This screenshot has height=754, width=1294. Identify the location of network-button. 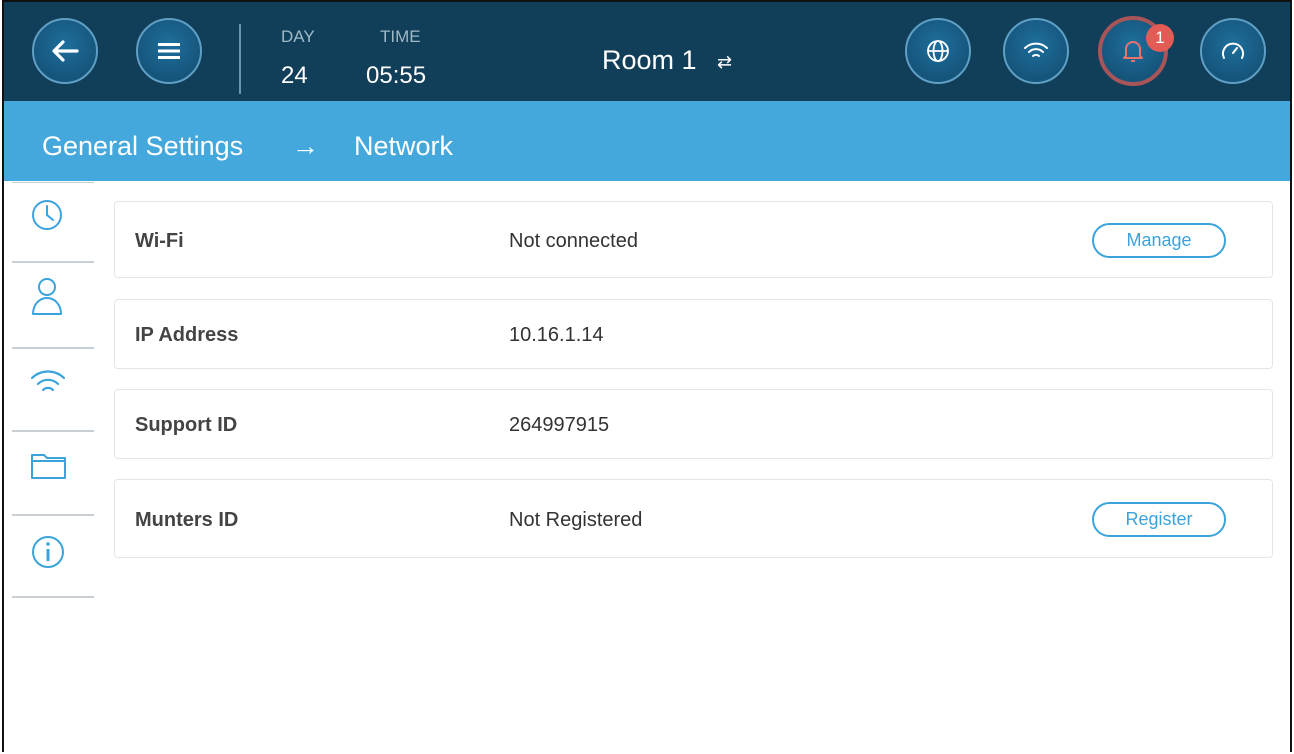
(1036, 51).